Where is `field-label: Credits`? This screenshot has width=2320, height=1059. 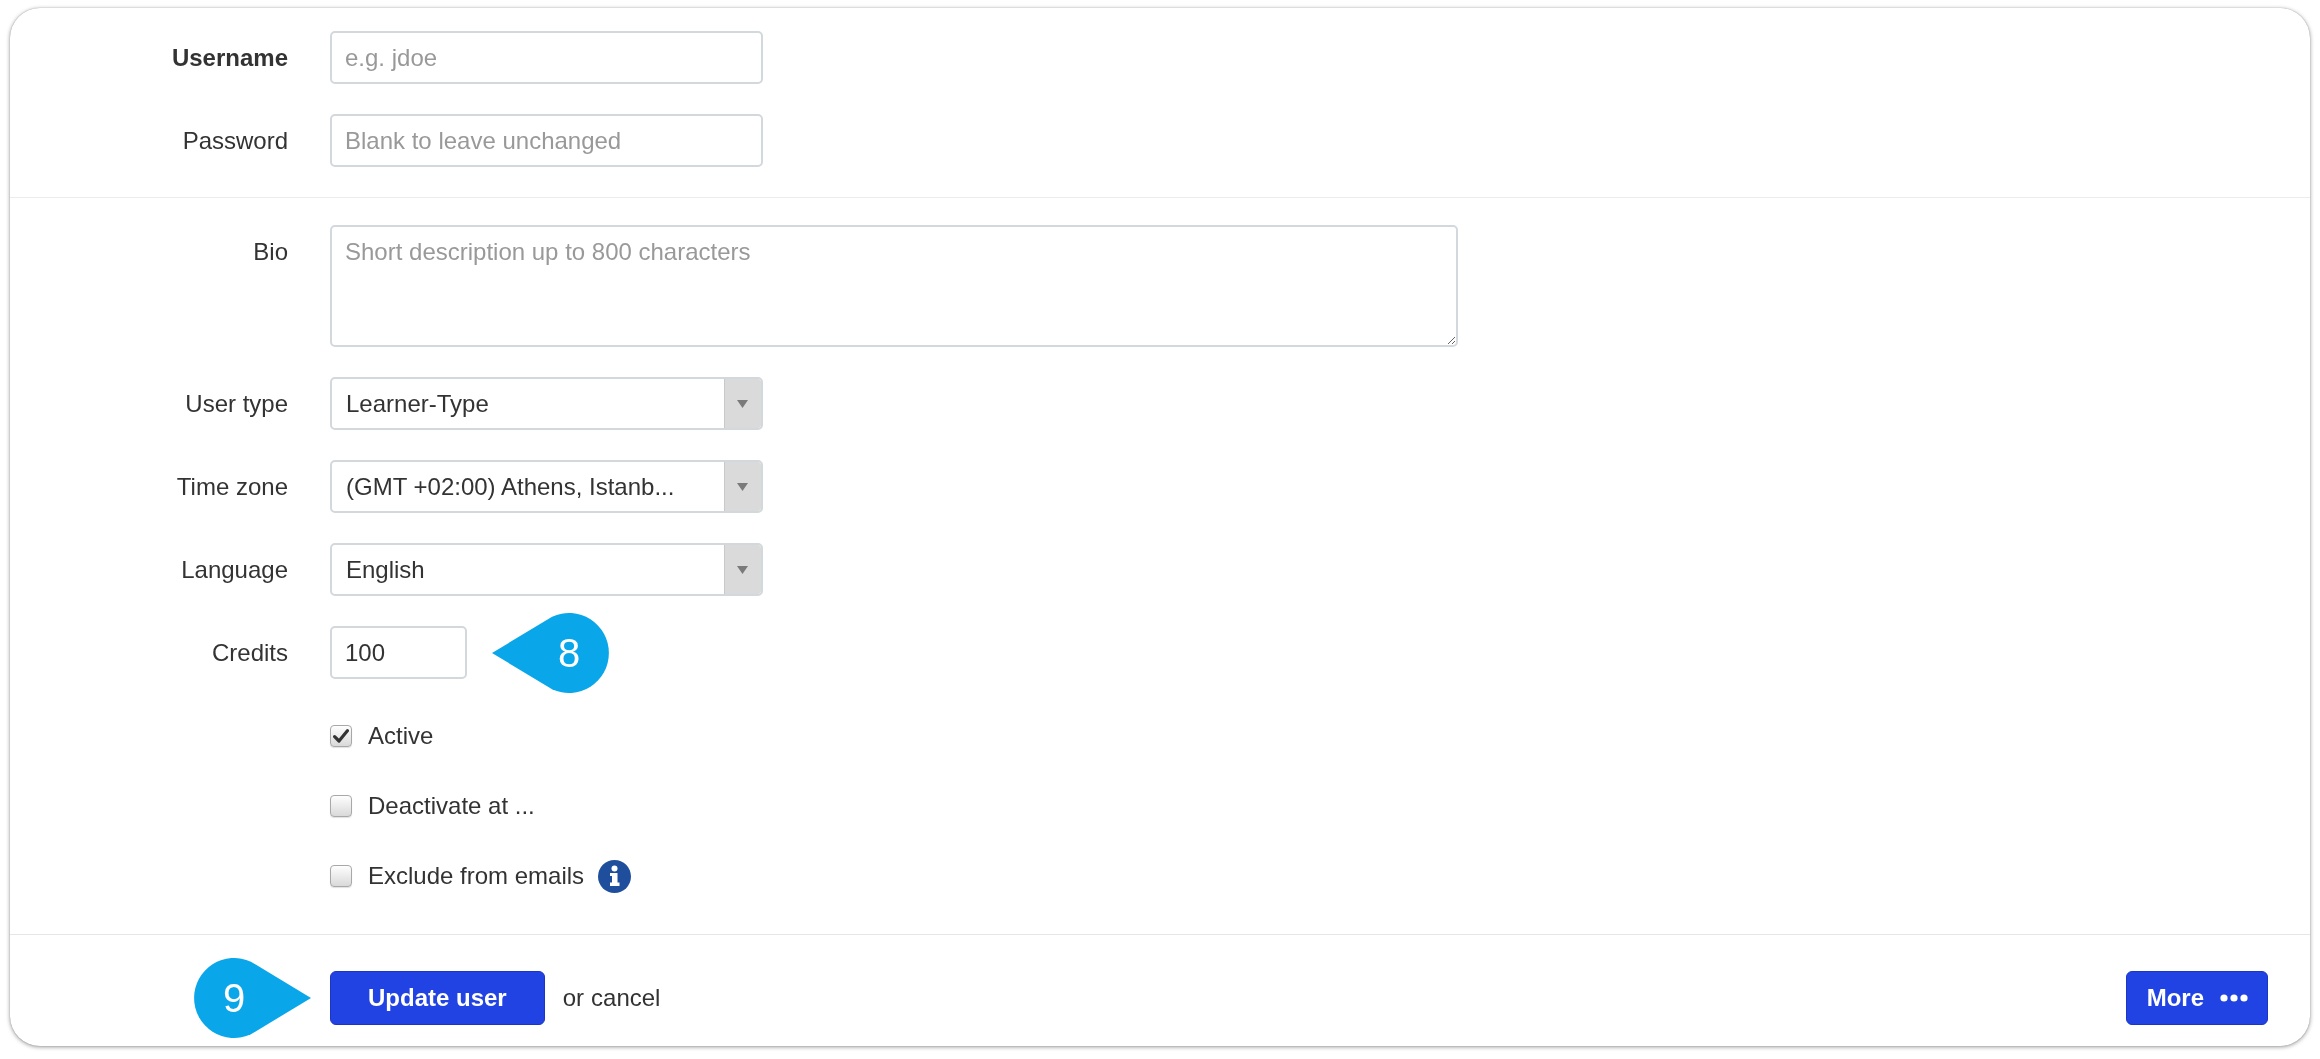 field-label: Credits is located at coordinates (249, 652).